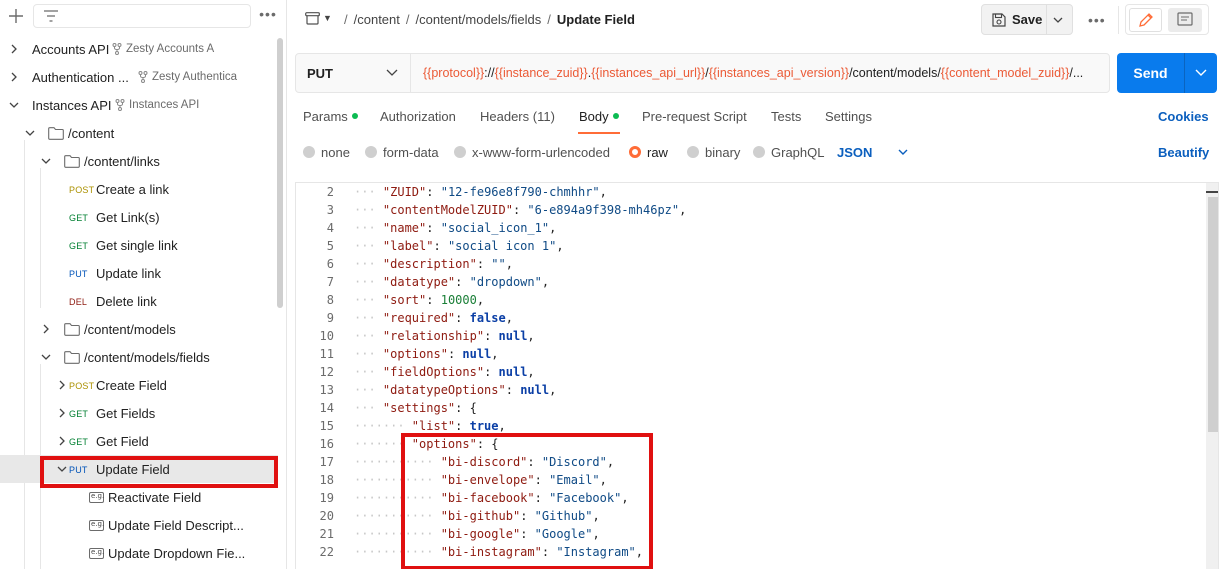  Describe the element at coordinates (268, 16) in the screenshot. I see `sidebar-more-icon: •••` at that location.